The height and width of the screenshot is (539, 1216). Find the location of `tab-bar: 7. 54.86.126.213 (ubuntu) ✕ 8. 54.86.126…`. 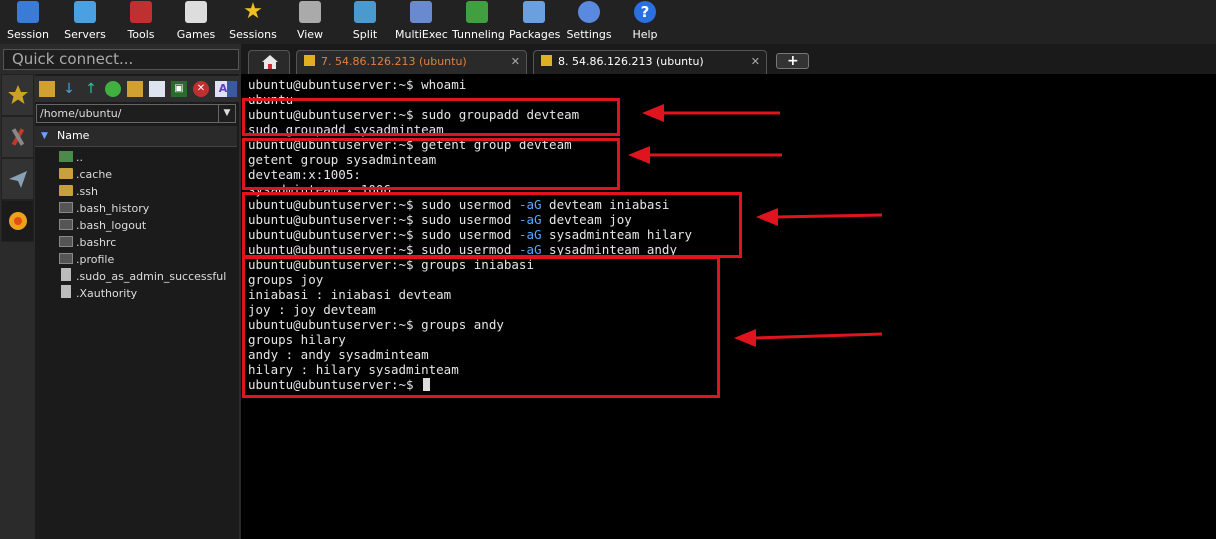

tab-bar: 7. 54.86.126.213 (ubuntu) ✕ 8. 54.86.126… is located at coordinates (728, 59).